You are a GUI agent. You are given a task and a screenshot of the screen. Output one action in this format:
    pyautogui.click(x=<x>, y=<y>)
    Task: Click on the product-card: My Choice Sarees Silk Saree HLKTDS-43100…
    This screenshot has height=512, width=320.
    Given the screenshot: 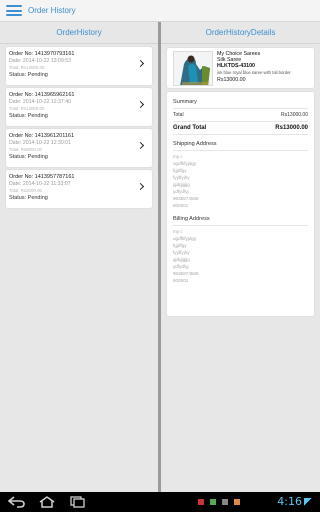 What is the action you would take?
    pyautogui.click(x=240, y=68)
    